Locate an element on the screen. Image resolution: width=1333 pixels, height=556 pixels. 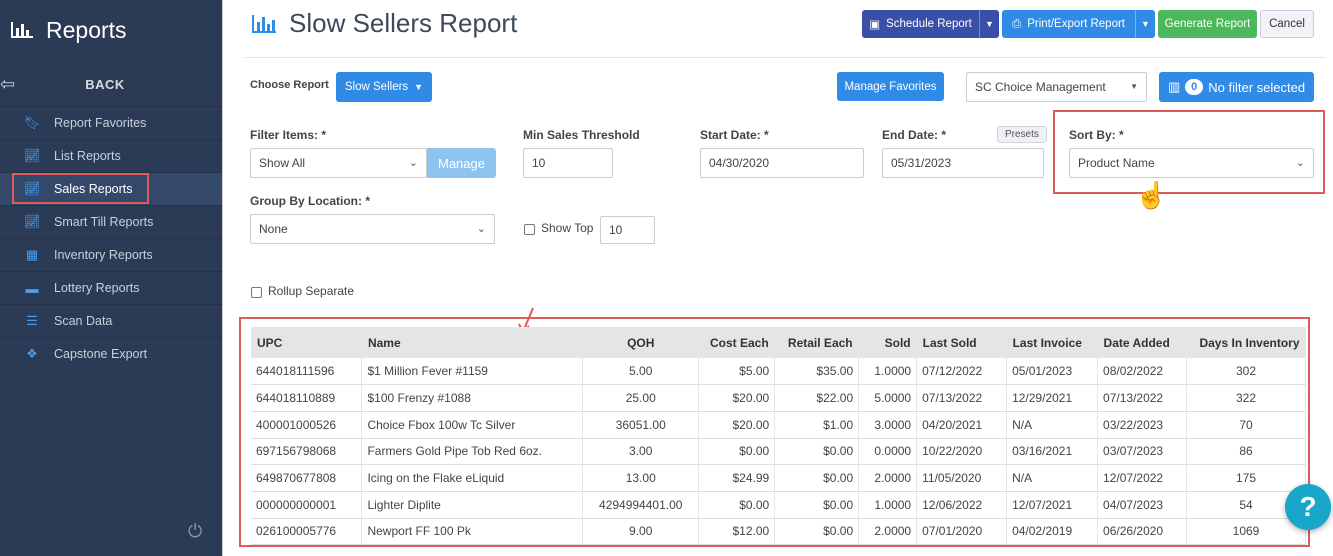
filter-button: ▥ 0 No filter selected is located at coordinates (1236, 87).